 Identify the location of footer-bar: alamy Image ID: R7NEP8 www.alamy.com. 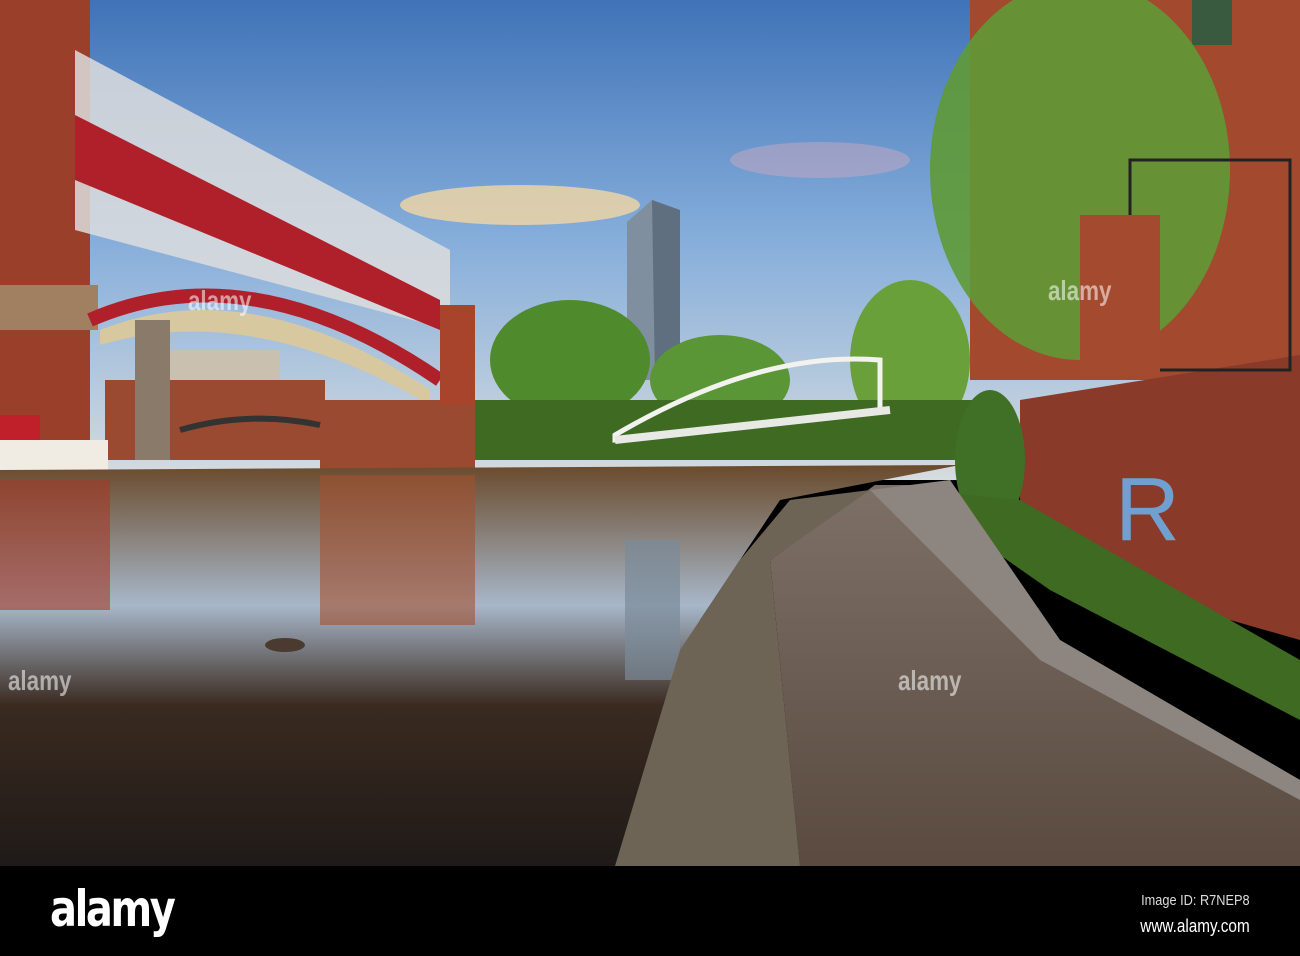
(650, 911).